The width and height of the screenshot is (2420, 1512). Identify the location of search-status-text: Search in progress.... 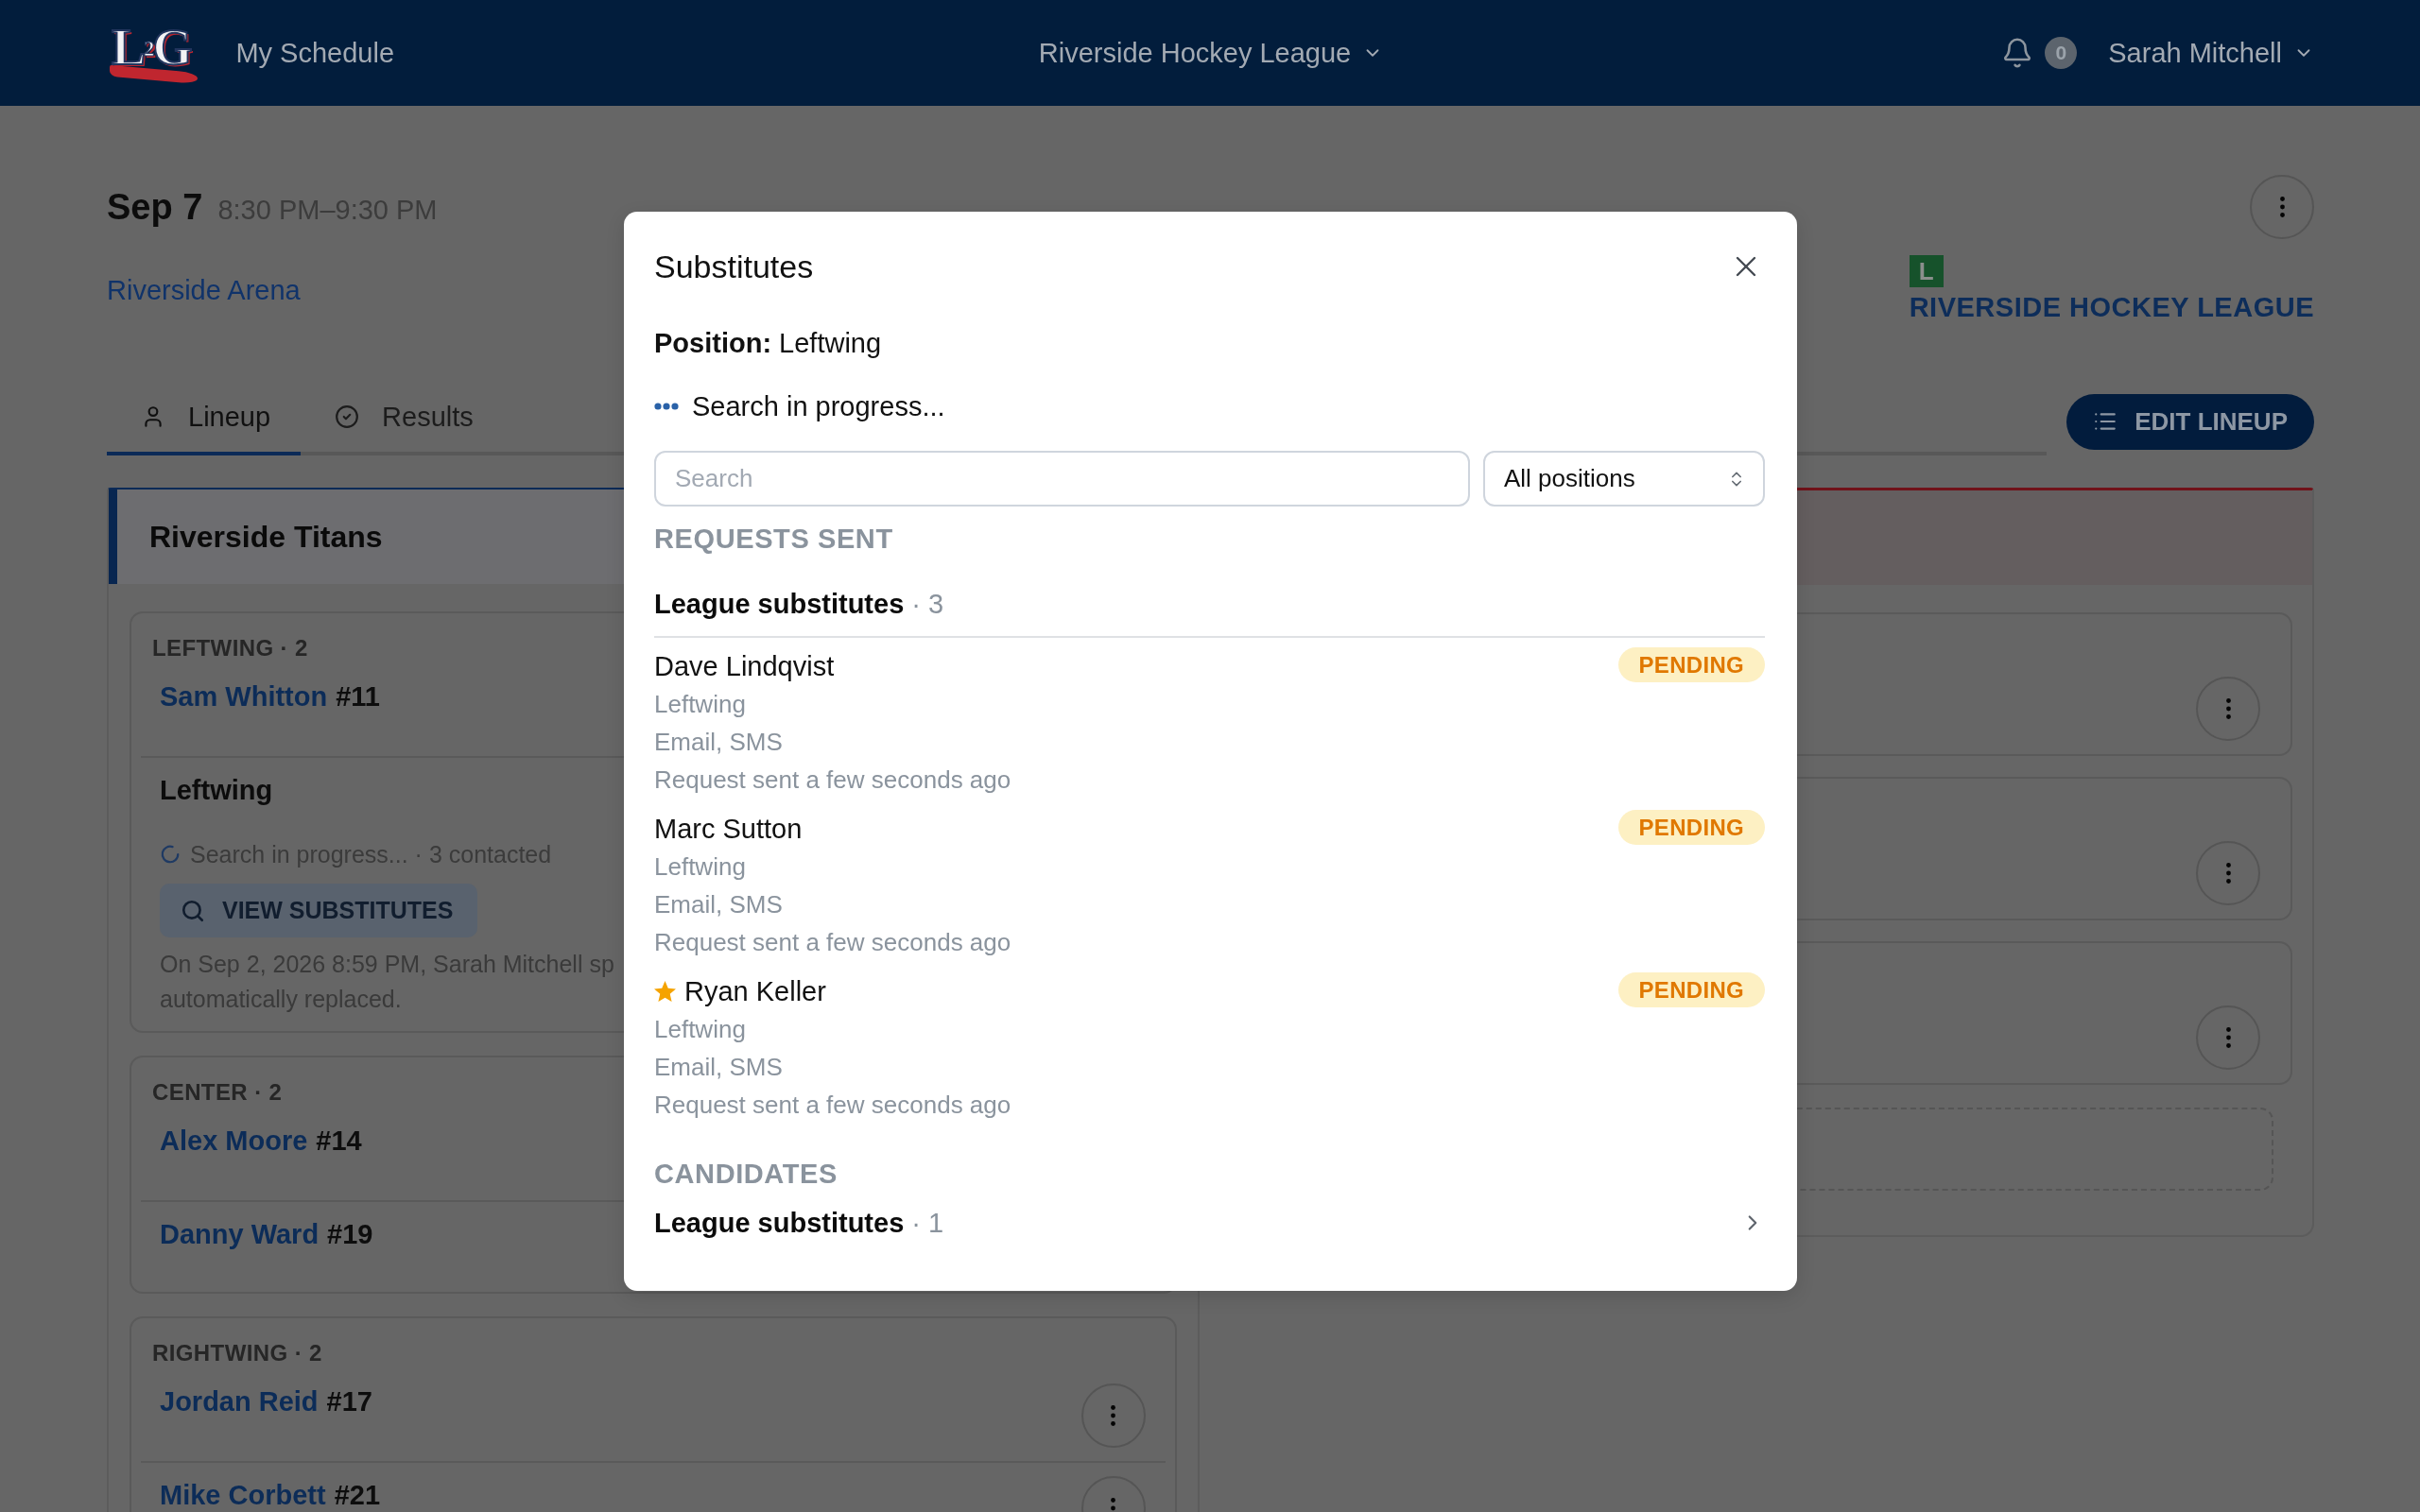
(818, 406).